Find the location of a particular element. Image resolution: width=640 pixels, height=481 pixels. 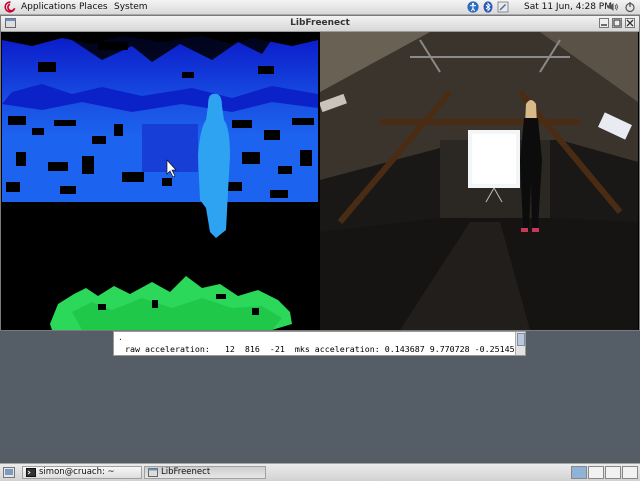

minimize-icon is located at coordinates (604, 25).